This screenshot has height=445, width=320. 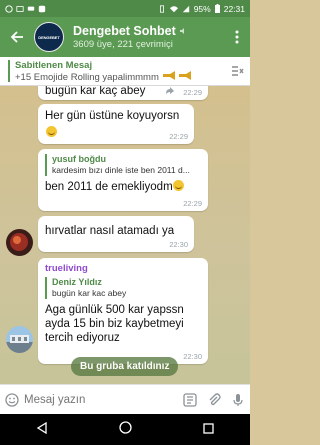 I want to click on battery-icon, so click(x=217, y=8).